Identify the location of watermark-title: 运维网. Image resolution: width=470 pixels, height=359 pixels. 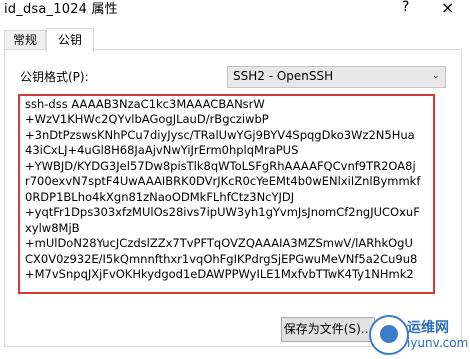
(428, 328).